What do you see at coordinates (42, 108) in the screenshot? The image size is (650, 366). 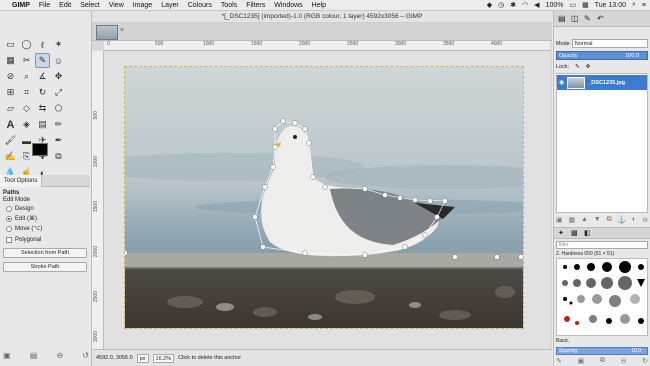 I see `flip-icon: ⇆` at bounding box center [42, 108].